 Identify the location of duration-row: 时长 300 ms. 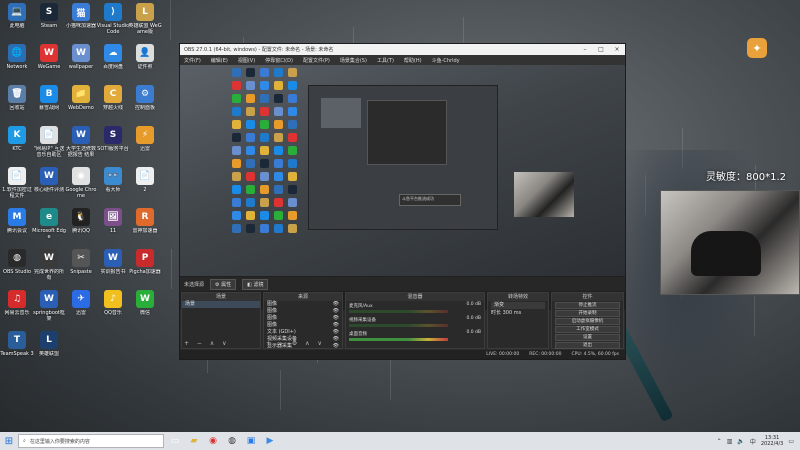
(518, 313).